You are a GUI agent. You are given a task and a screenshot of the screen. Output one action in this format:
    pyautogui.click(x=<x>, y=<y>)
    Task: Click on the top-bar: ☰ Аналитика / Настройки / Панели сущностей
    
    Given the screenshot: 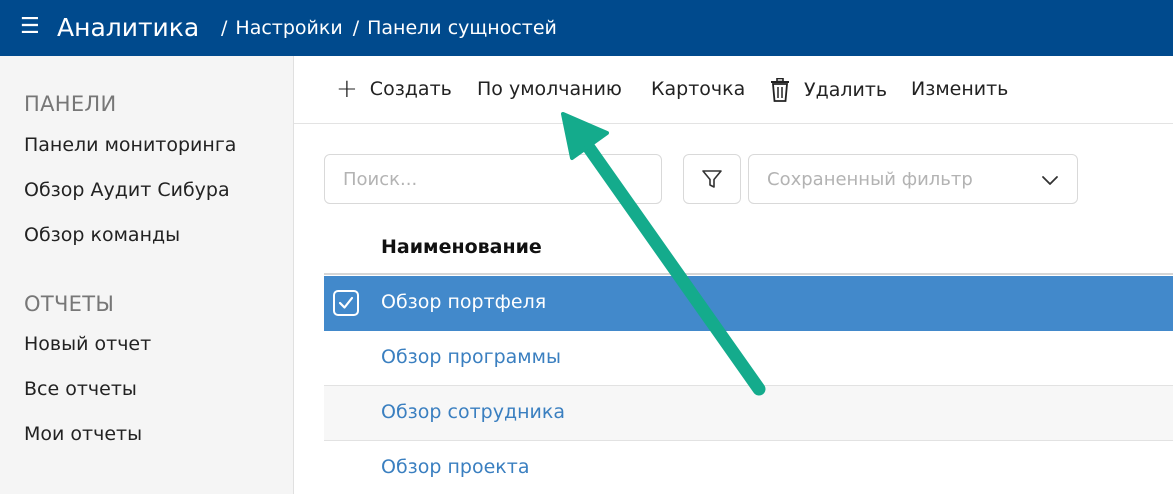 What is the action you would take?
    pyautogui.click(x=586, y=28)
    